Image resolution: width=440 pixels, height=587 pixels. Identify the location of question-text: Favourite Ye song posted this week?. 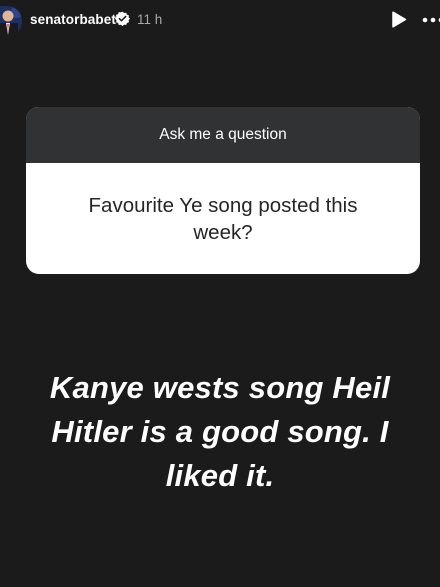
(223, 218).